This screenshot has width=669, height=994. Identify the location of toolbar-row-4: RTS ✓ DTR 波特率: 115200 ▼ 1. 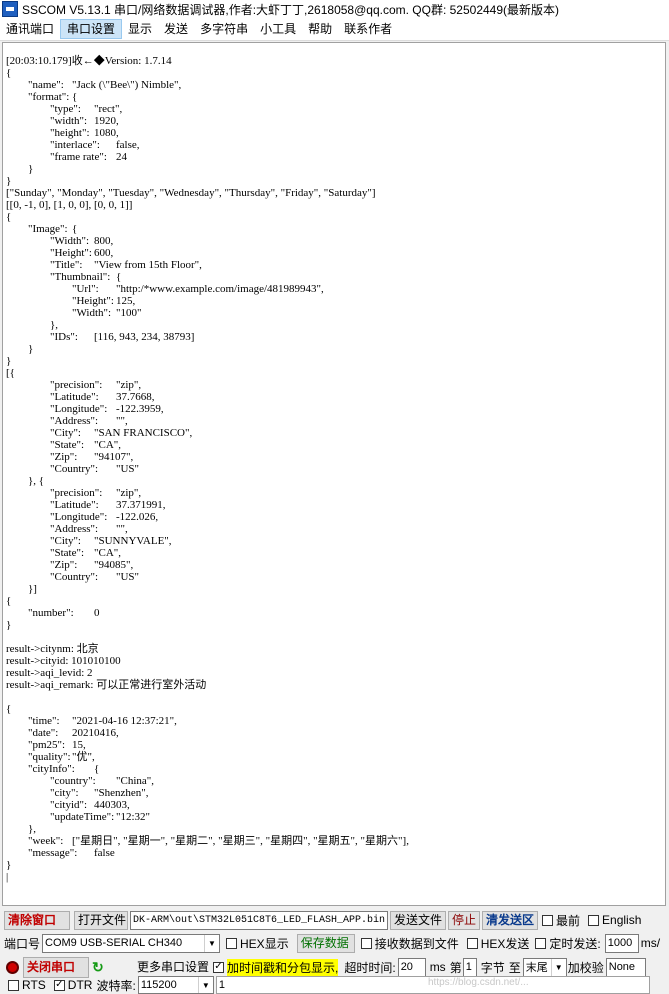
(334, 985).